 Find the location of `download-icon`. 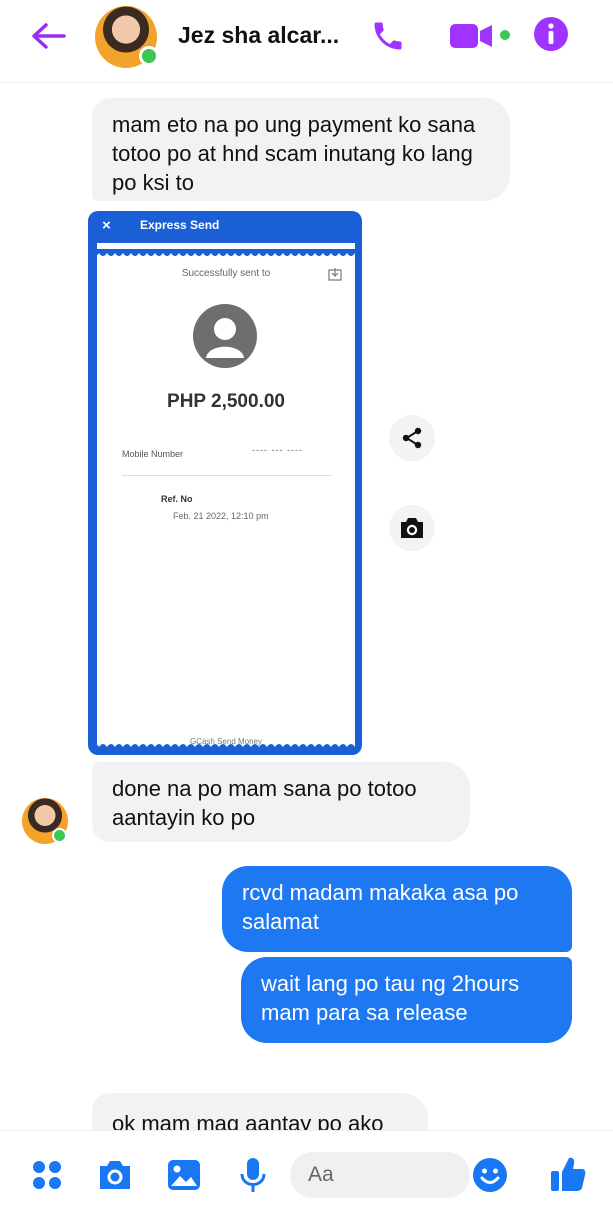

download-icon is located at coordinates (335, 274).